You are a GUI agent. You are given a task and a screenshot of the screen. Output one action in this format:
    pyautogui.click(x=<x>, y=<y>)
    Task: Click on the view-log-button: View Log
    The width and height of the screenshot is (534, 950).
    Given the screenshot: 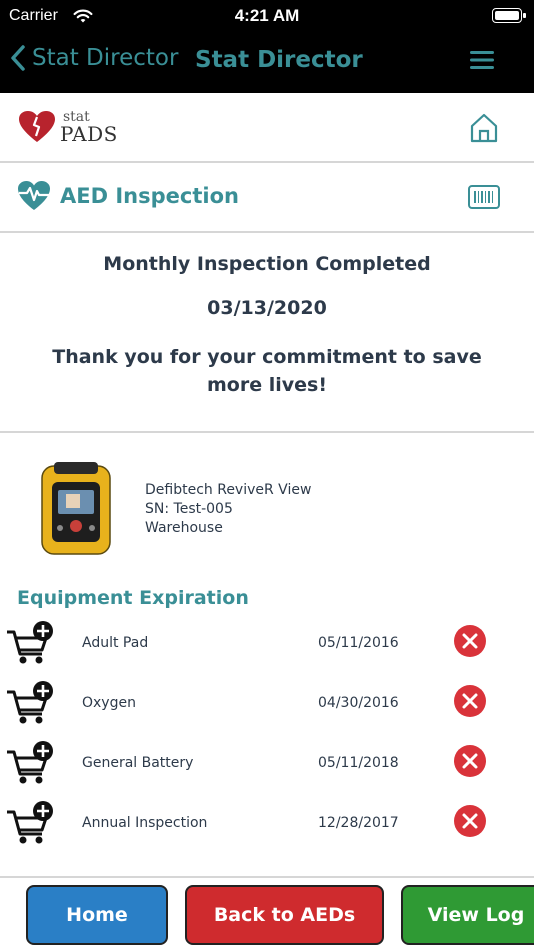 What is the action you would take?
    pyautogui.click(x=467, y=915)
    